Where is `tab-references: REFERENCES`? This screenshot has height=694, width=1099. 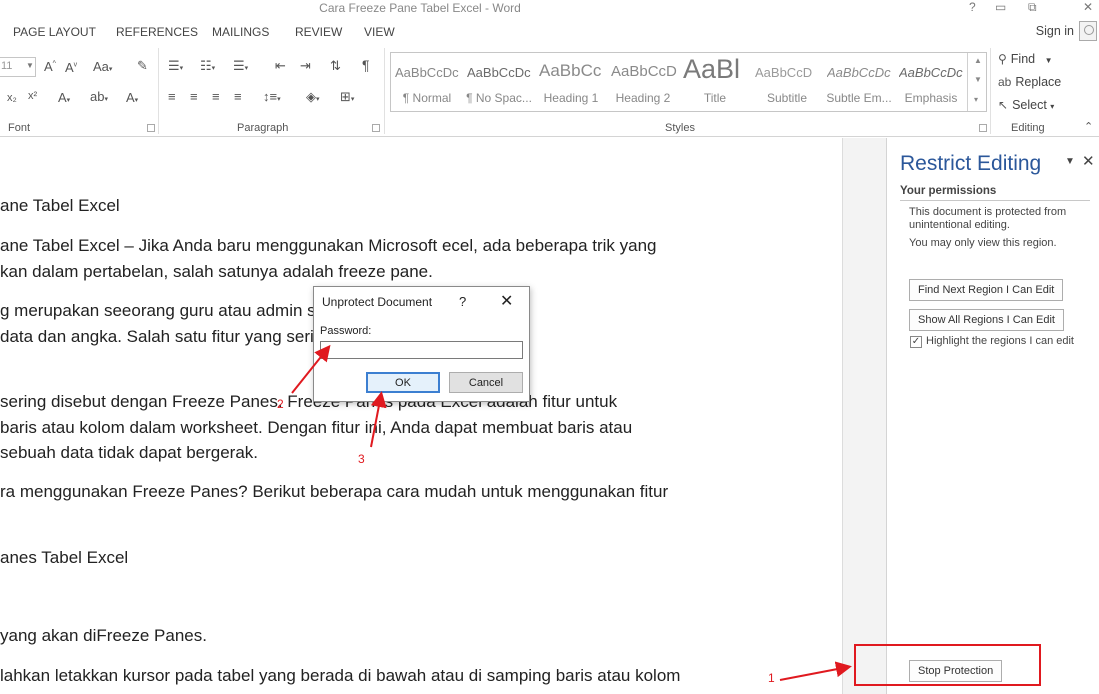 tab-references: REFERENCES is located at coordinates (157, 32).